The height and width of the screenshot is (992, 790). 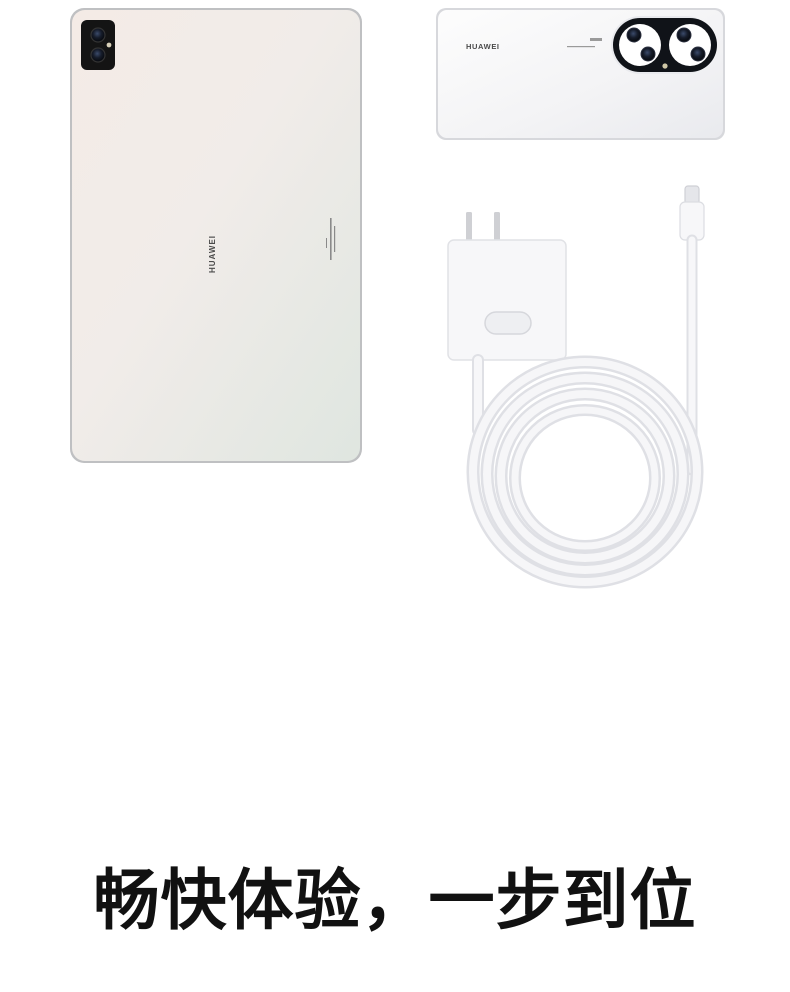 I want to click on phone-camera-ring, so click(x=664, y=45).